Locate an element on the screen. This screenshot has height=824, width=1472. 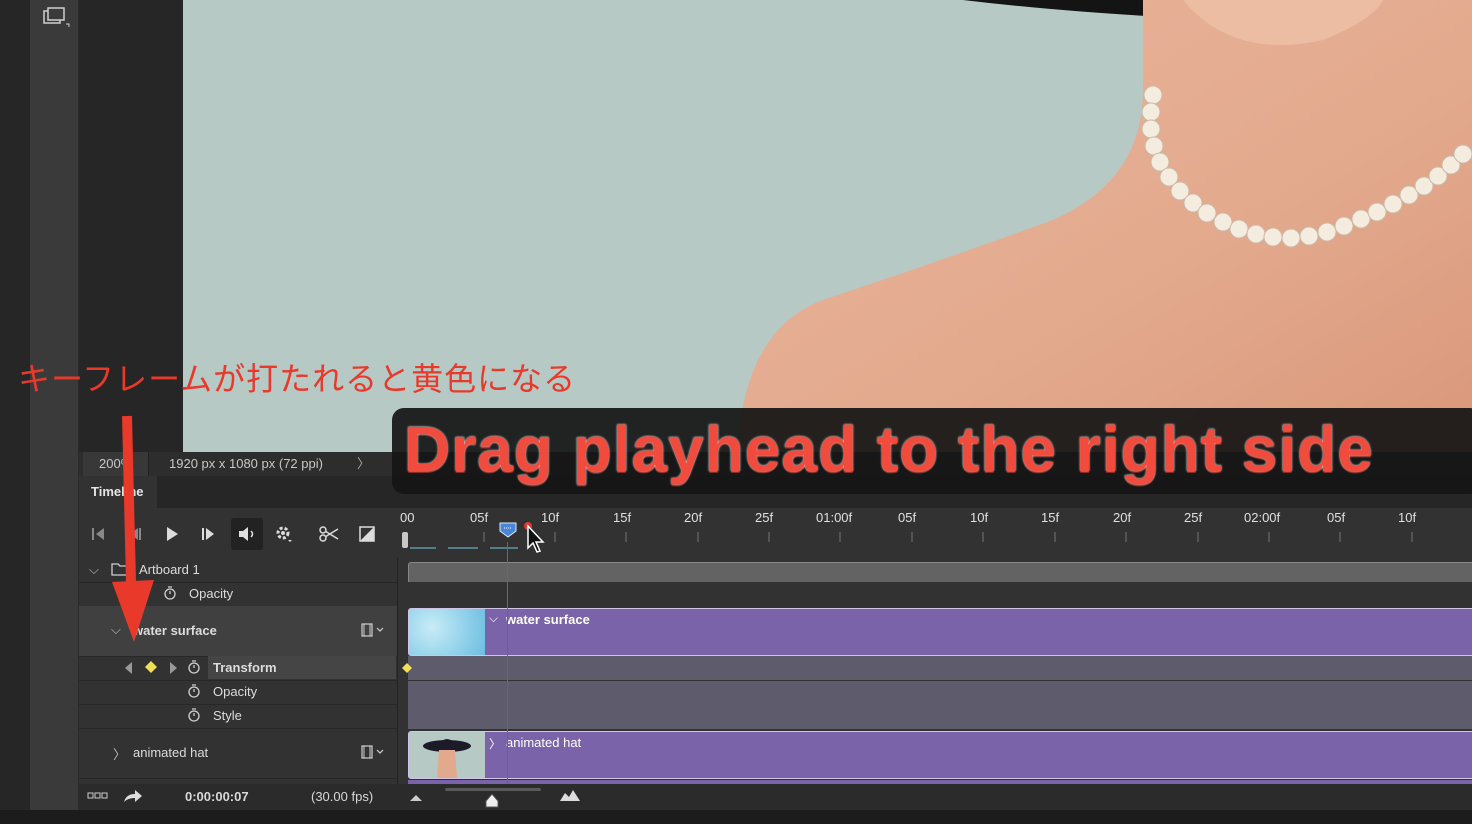
next-frame-icon is located at coordinates (209, 534).